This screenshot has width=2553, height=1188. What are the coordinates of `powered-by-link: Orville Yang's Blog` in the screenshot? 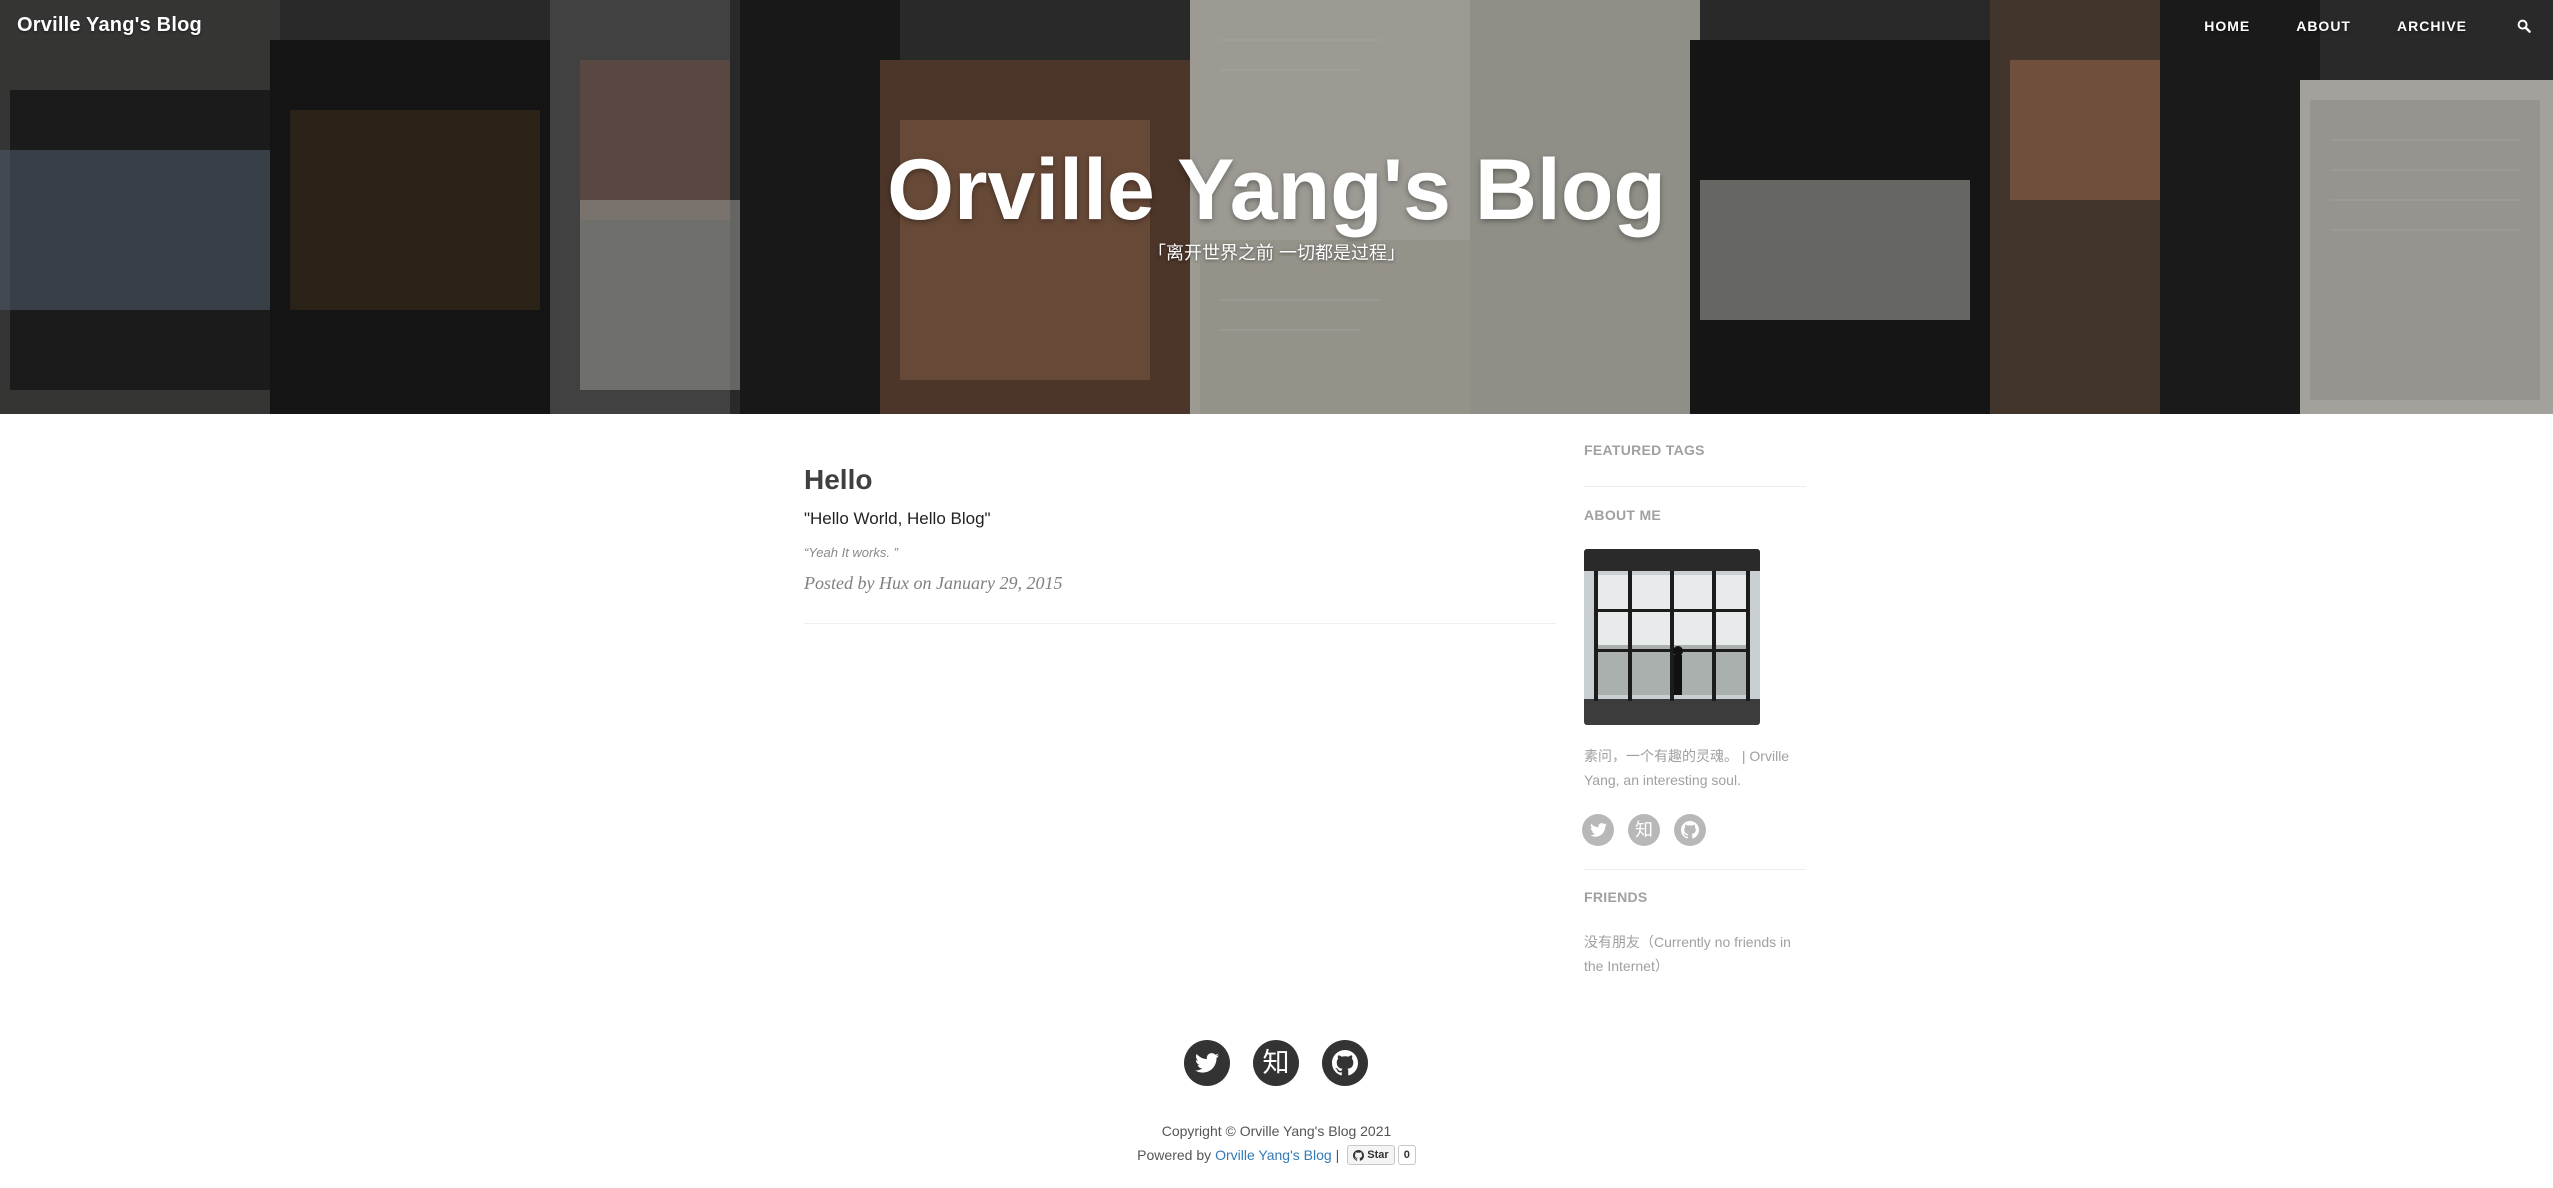 It's located at (1273, 1155).